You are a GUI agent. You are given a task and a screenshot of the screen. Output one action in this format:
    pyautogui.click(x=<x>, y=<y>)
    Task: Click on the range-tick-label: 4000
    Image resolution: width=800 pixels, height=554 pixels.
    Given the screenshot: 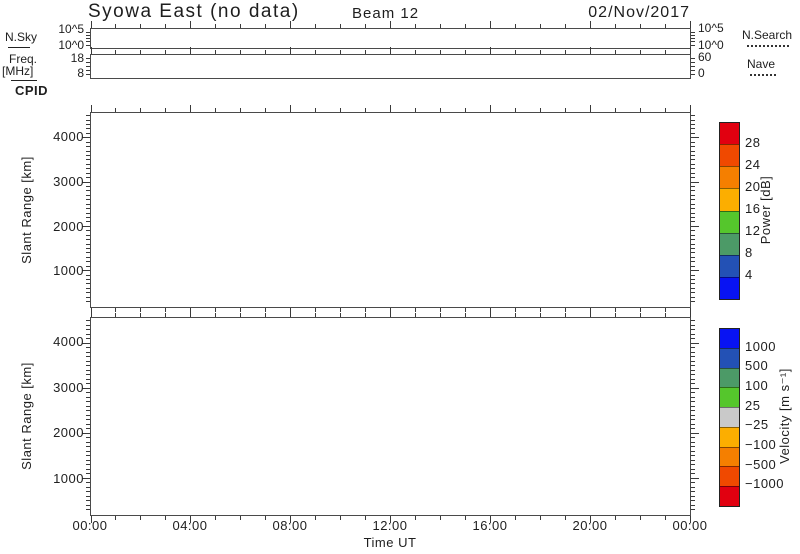 What is the action you would take?
    pyautogui.click(x=68, y=137)
    